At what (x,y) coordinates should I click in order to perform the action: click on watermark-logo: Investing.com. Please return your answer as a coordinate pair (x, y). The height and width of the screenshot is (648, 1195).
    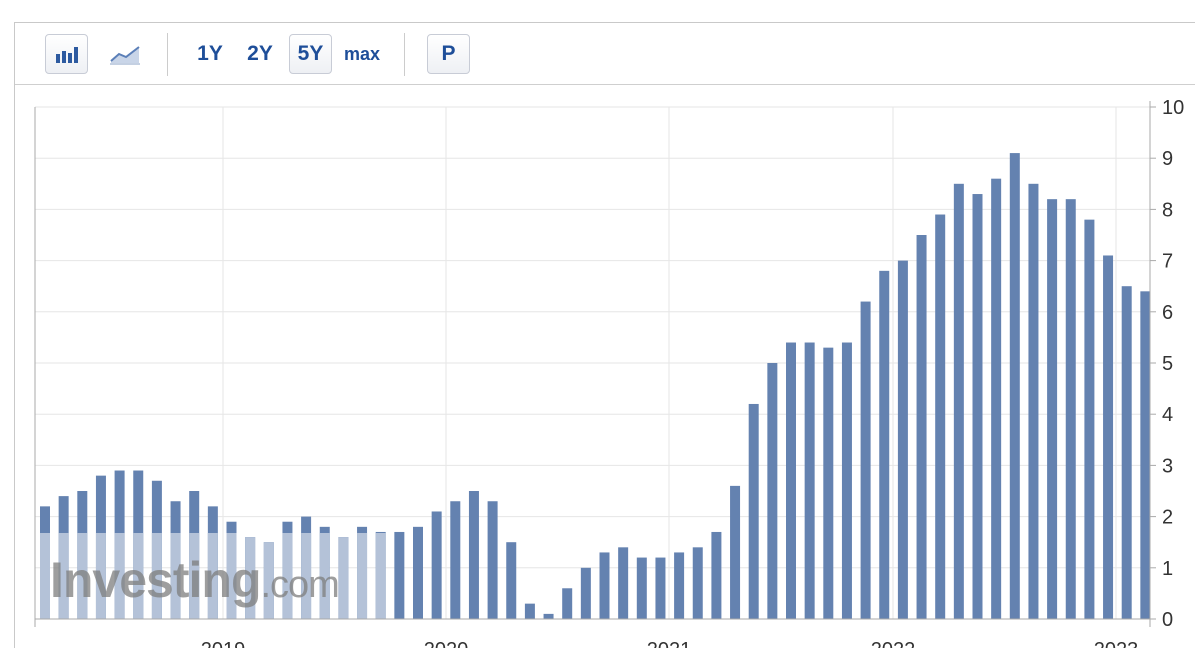
    Looking at the image, I should click on (194, 580).